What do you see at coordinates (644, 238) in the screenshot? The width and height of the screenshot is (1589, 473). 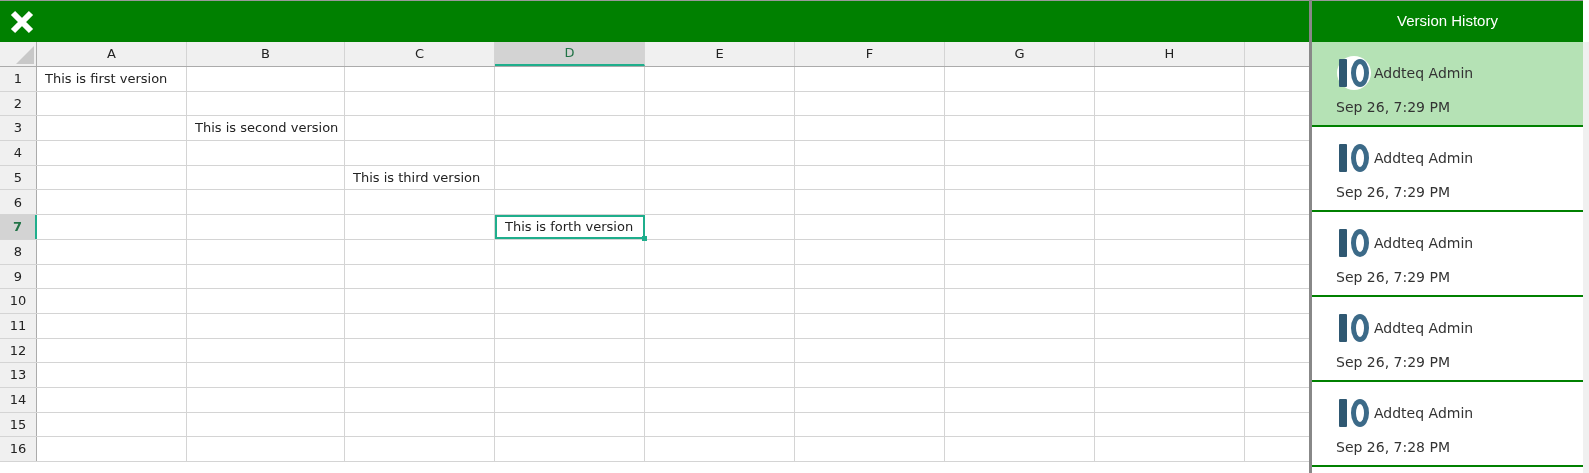 I see `fill-handle` at bounding box center [644, 238].